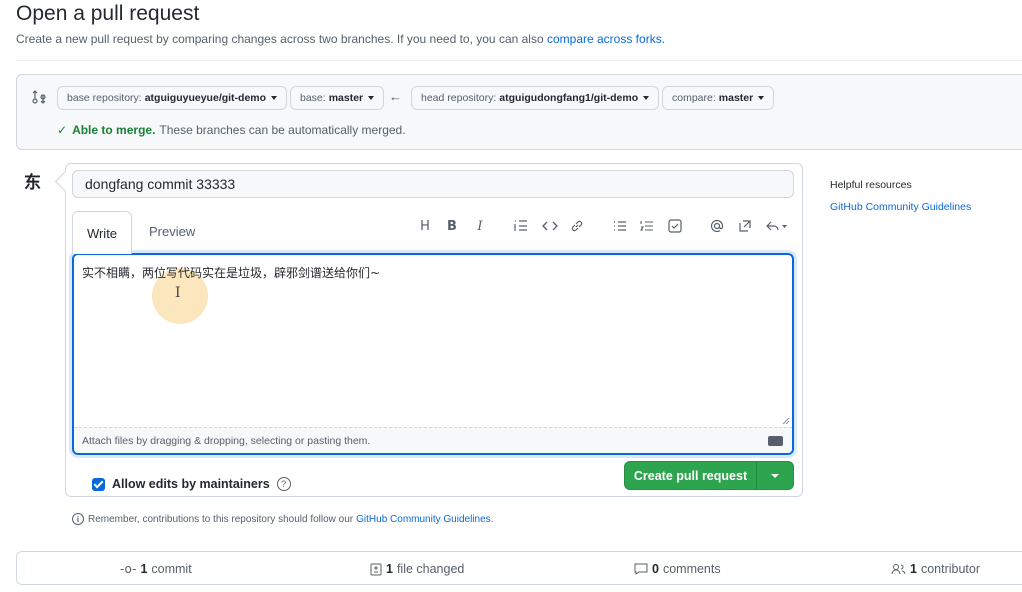 This screenshot has height=592, width=1022. I want to click on ordered-list-icon, so click(647, 226).